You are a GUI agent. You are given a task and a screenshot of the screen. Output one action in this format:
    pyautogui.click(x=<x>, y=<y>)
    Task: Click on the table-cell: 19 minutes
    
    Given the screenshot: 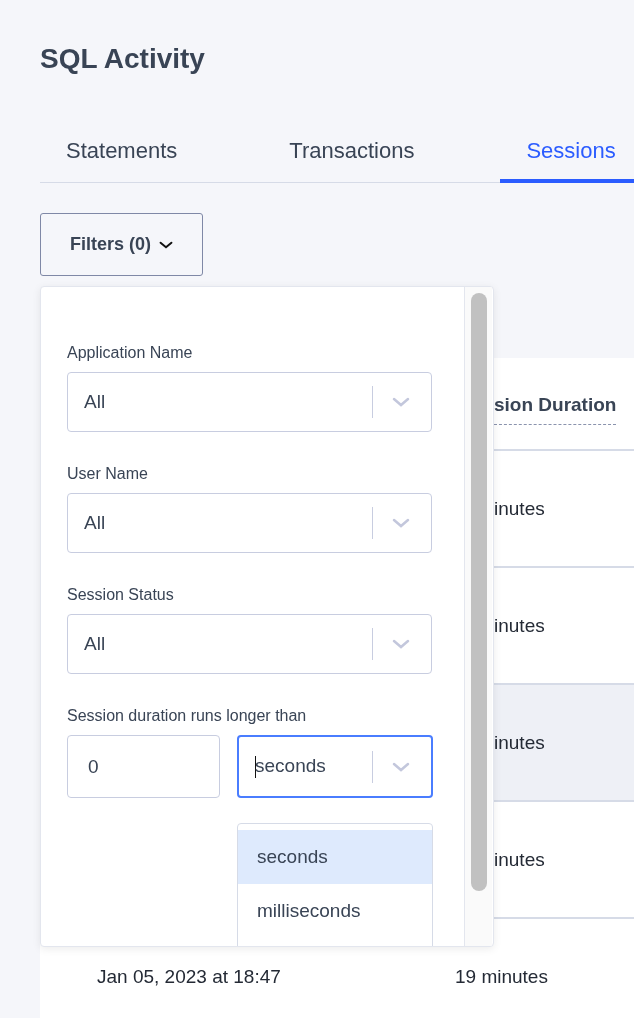 What is the action you would take?
    pyautogui.click(x=501, y=976)
    